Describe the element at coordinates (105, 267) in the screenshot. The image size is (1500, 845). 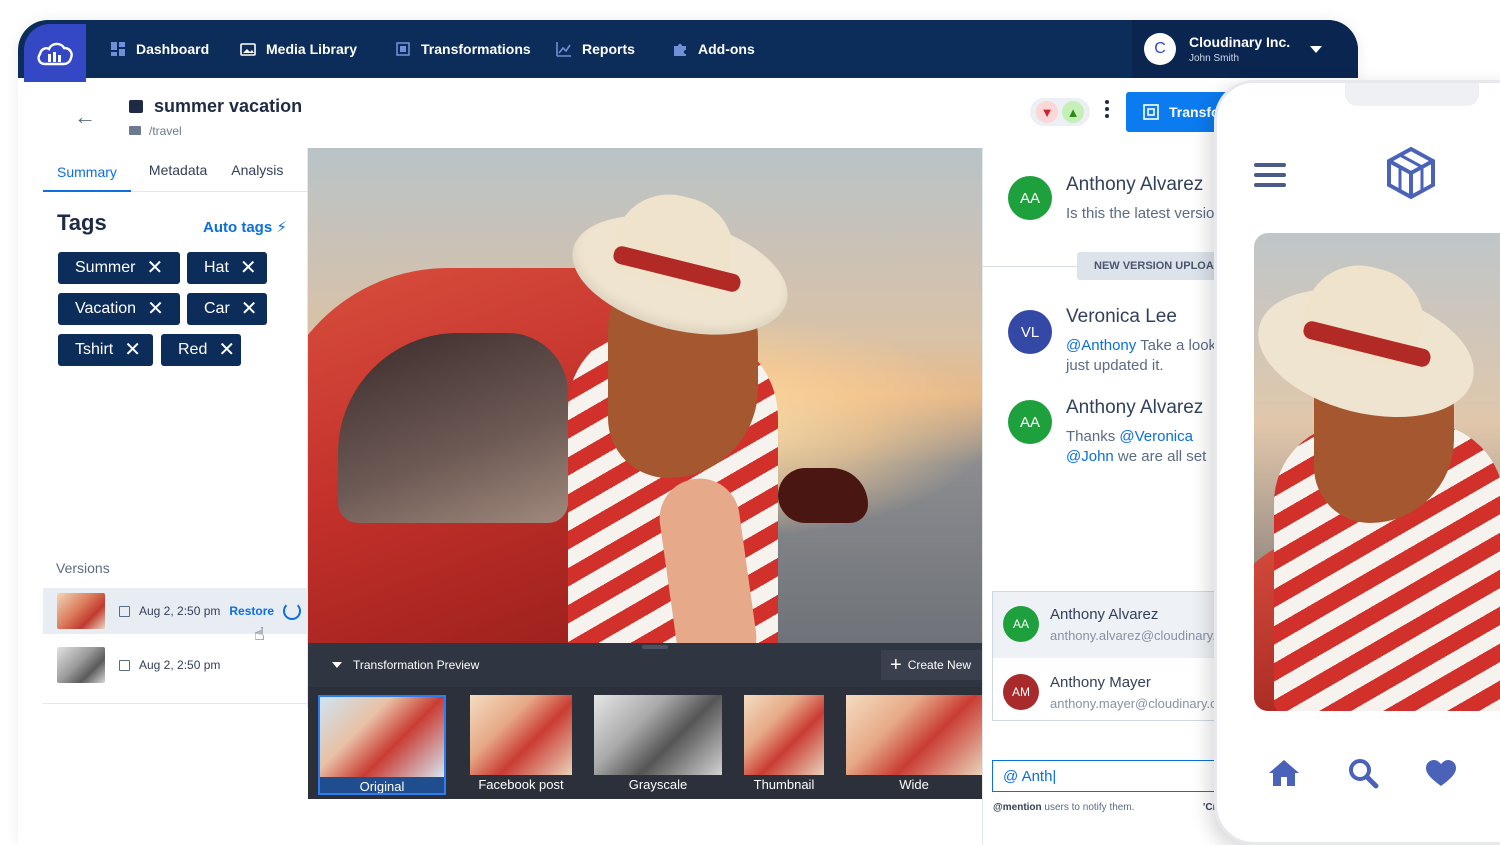
I see `tag-label: Summer` at that location.